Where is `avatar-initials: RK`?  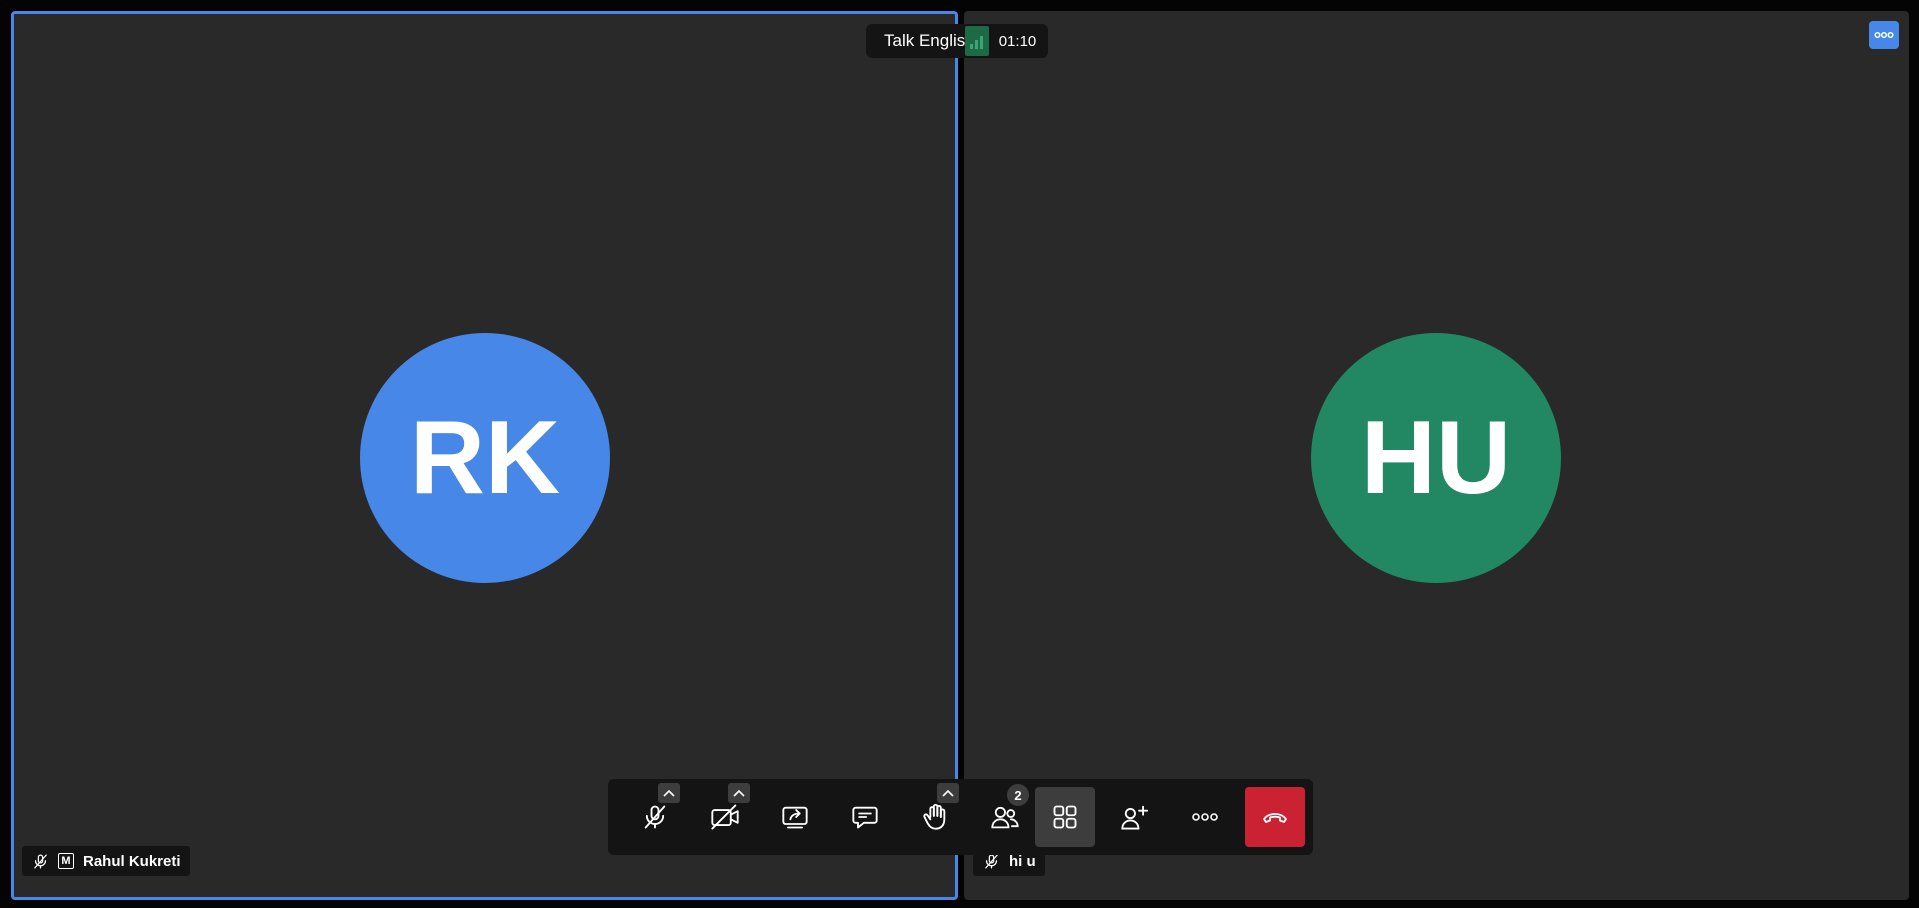
avatar-initials: RK is located at coordinates (485, 457).